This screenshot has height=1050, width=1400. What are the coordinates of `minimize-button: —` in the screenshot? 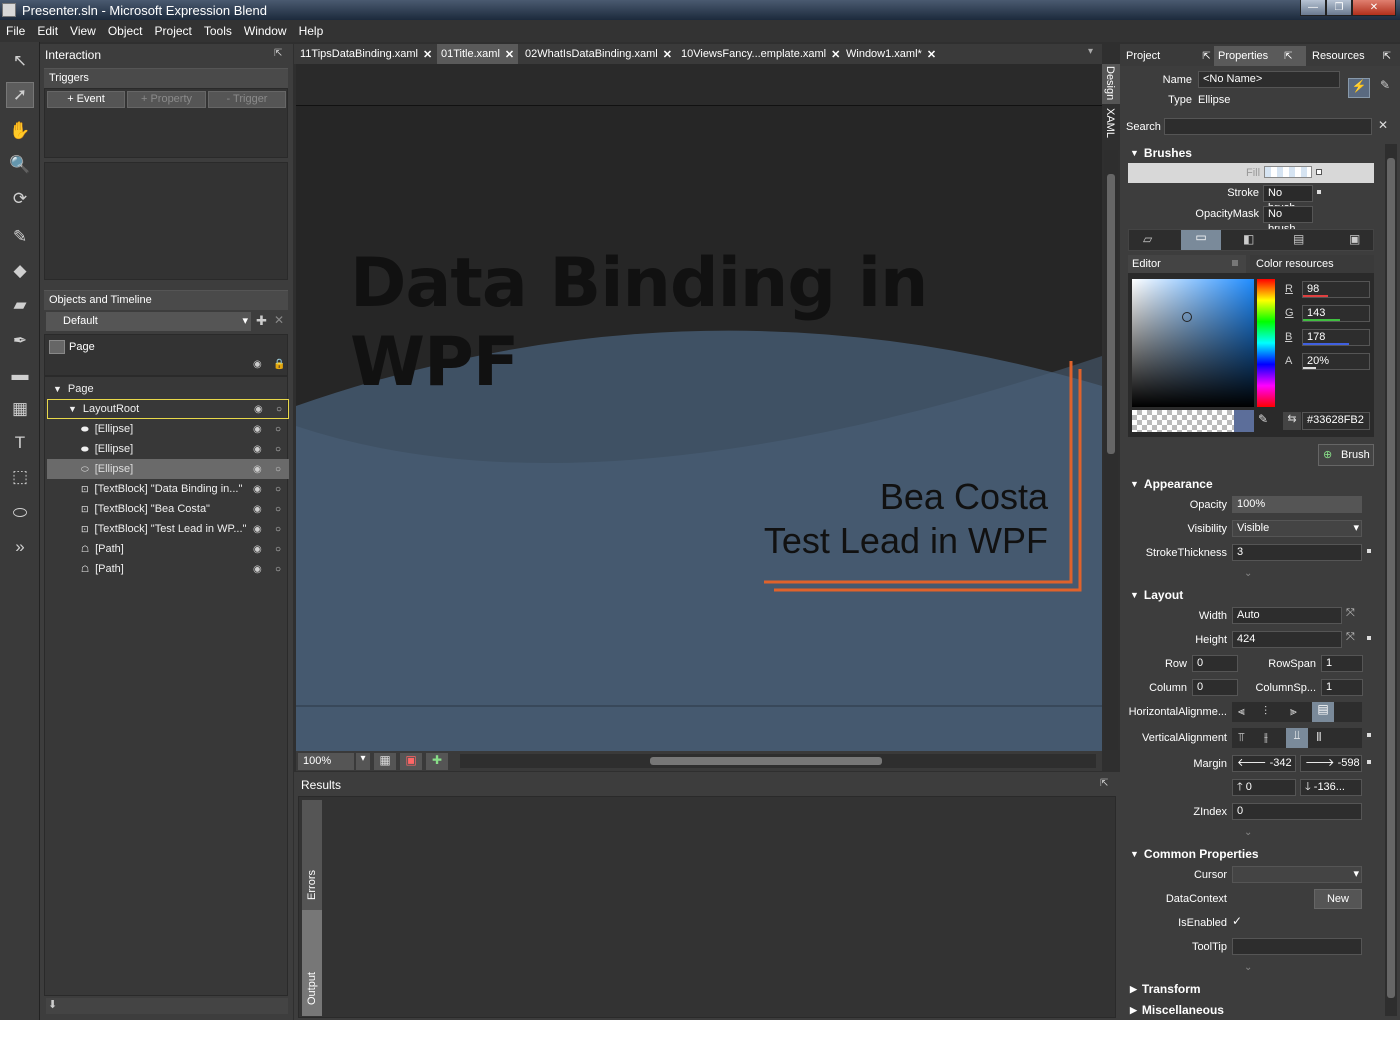 It's located at (1313, 8).